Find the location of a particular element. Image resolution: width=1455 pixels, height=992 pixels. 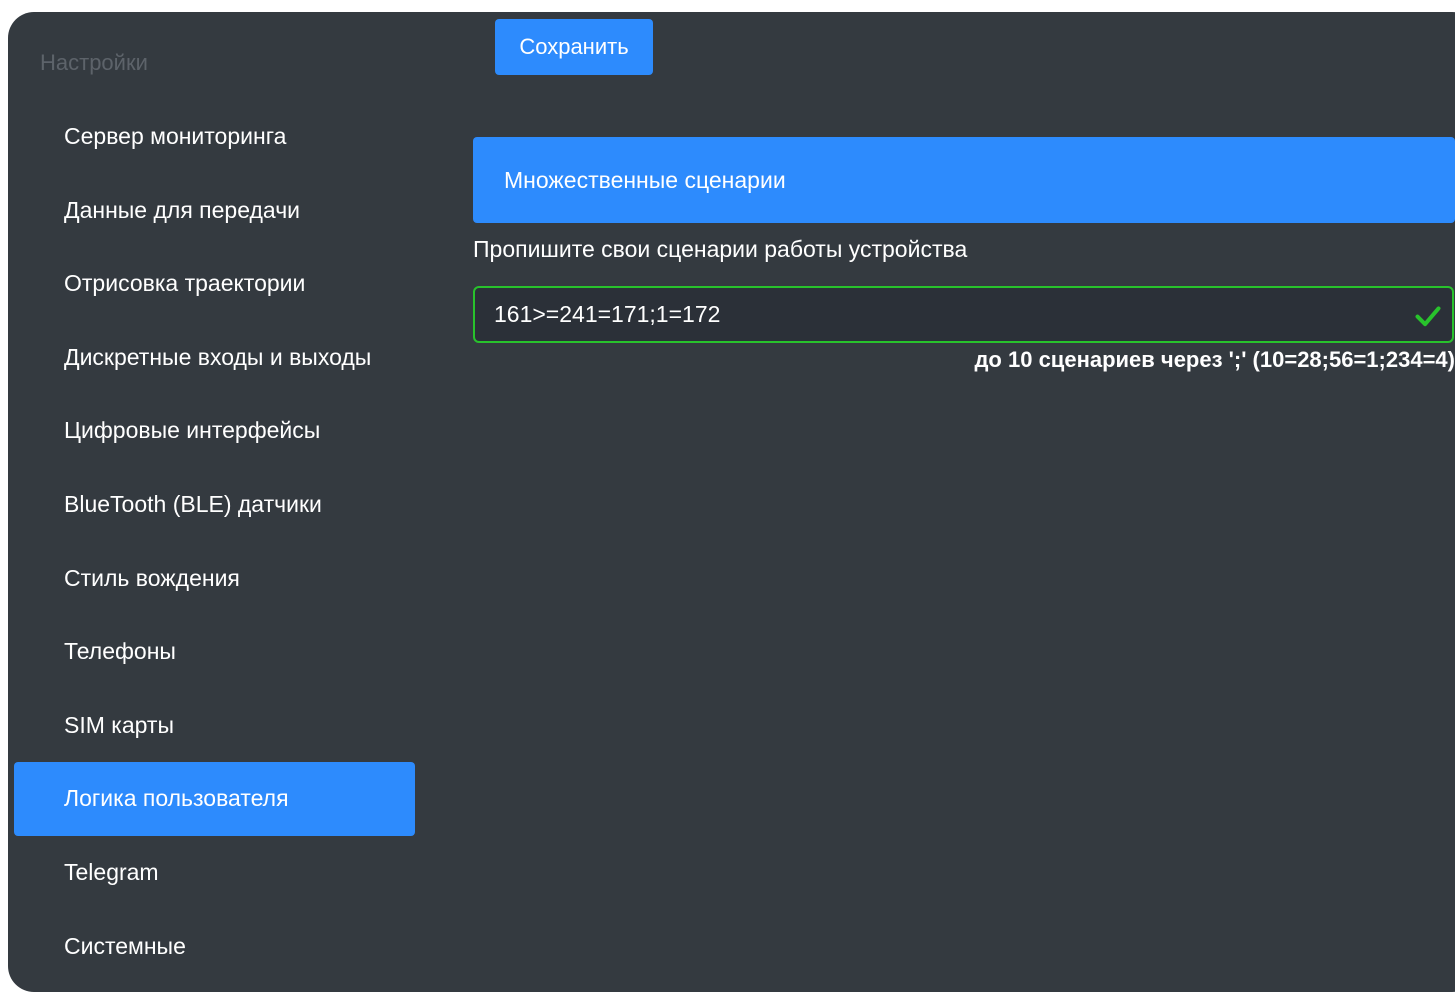

save-button: Сохранить is located at coordinates (574, 47).